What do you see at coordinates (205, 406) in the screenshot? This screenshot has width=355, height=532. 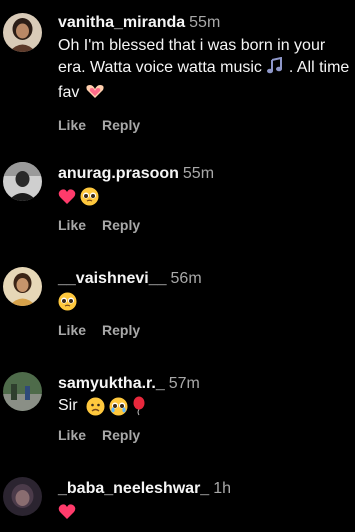 I see `comment-emojis: Sir` at bounding box center [205, 406].